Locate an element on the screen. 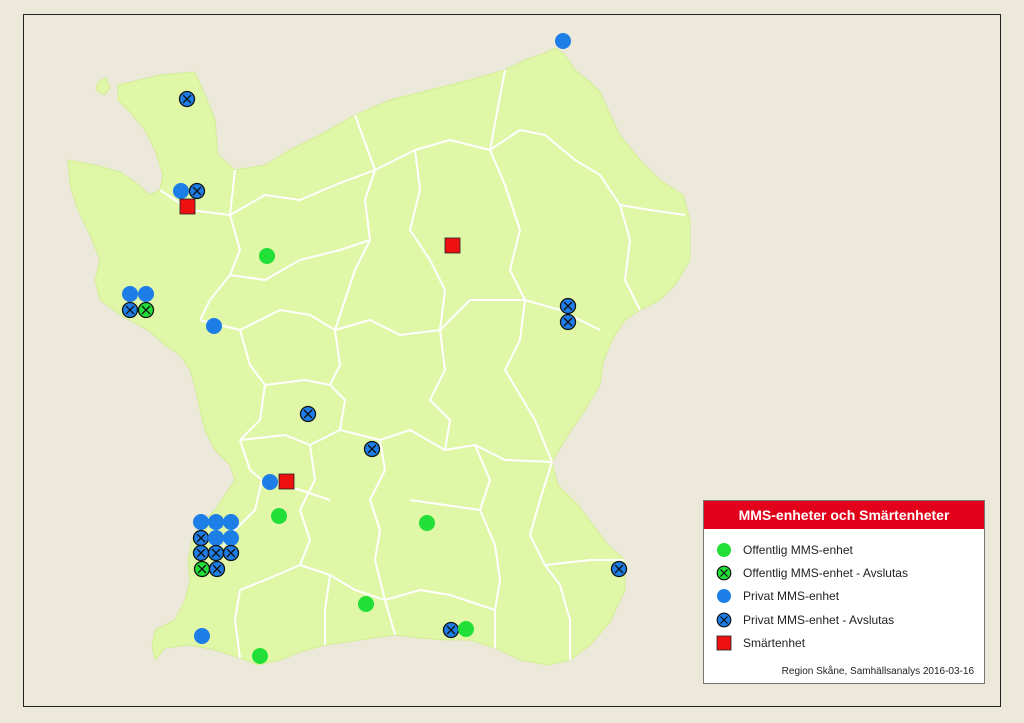 Image resolution: width=1024 pixels, height=723 pixels. legend-label: Smärtenhet is located at coordinates (774, 642).